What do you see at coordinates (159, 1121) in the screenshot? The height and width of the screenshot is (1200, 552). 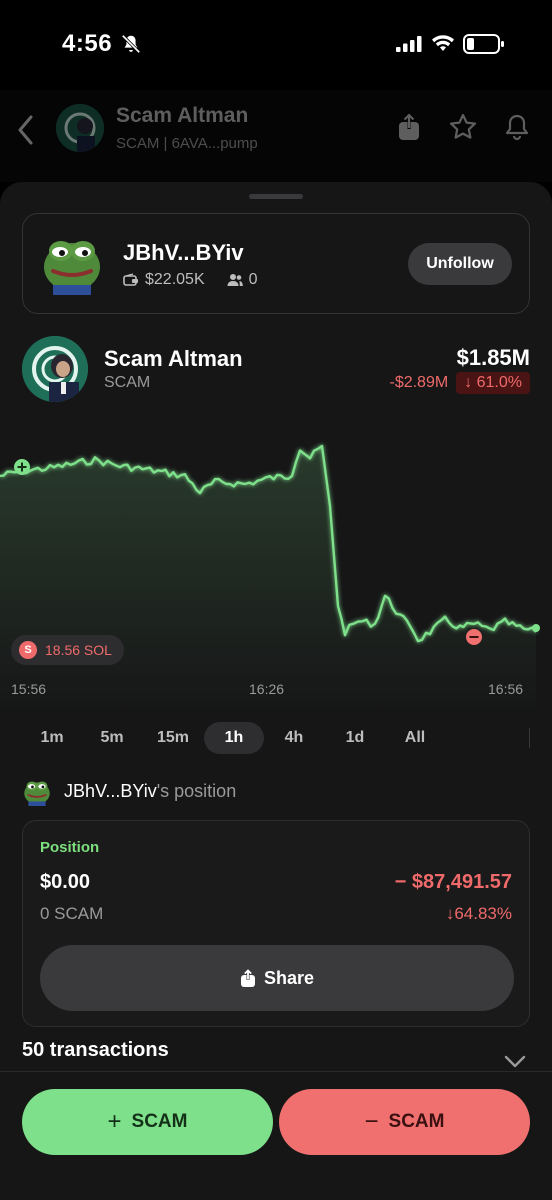 I see `buy-label: SCAM` at bounding box center [159, 1121].